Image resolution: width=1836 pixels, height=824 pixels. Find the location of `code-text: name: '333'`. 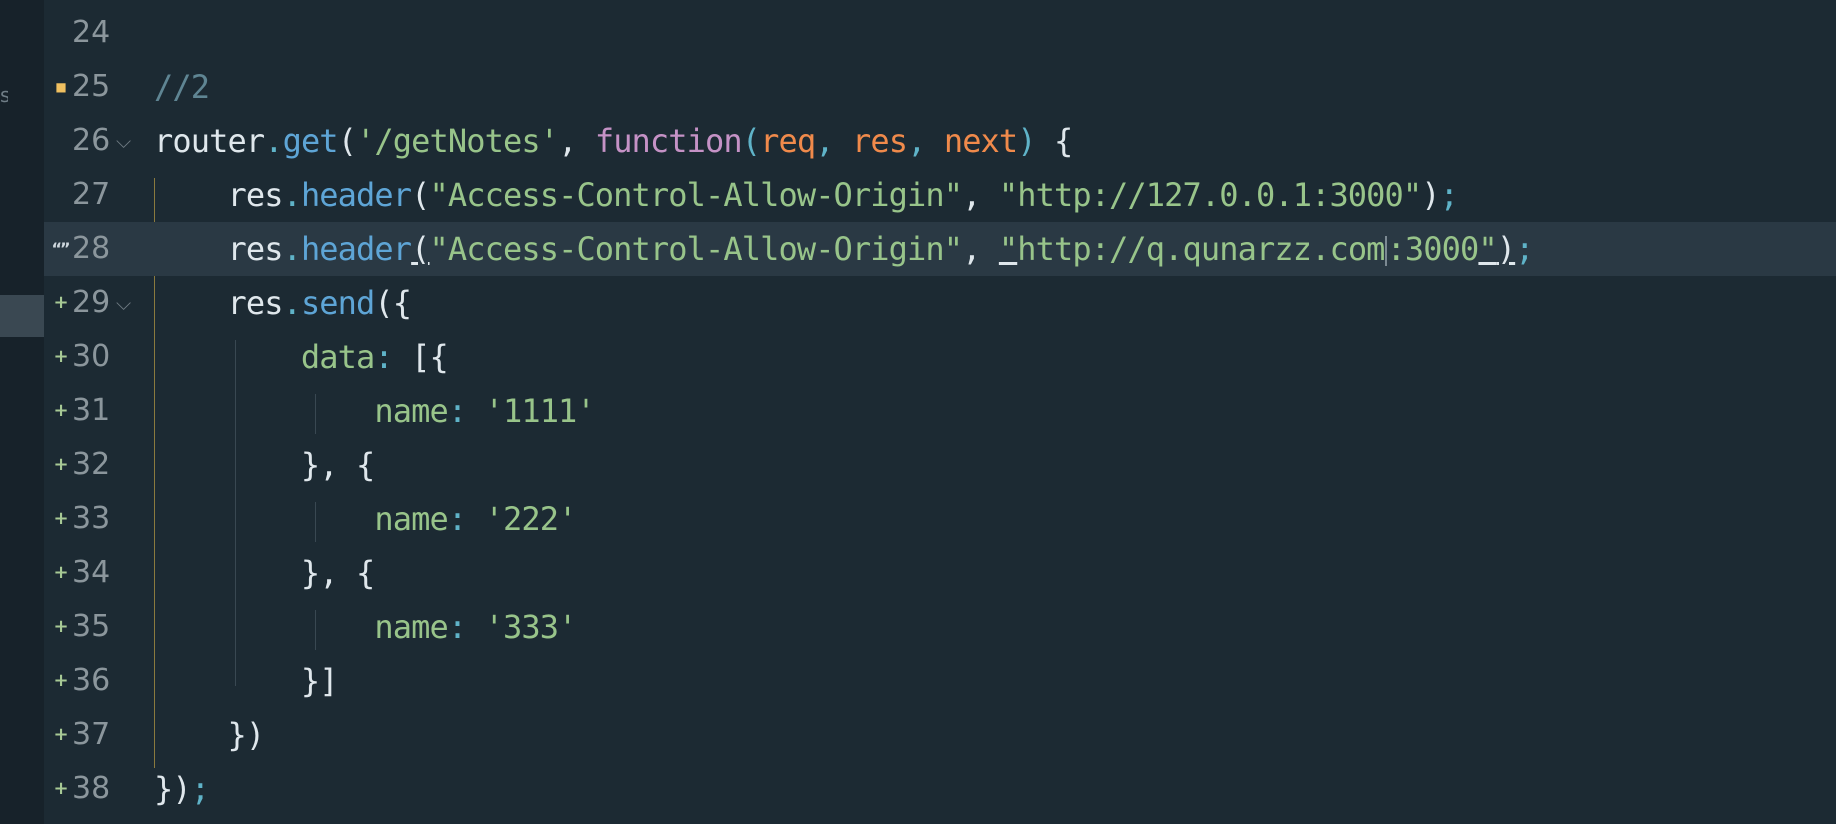

code-text: name: '333' is located at coordinates (366, 627).